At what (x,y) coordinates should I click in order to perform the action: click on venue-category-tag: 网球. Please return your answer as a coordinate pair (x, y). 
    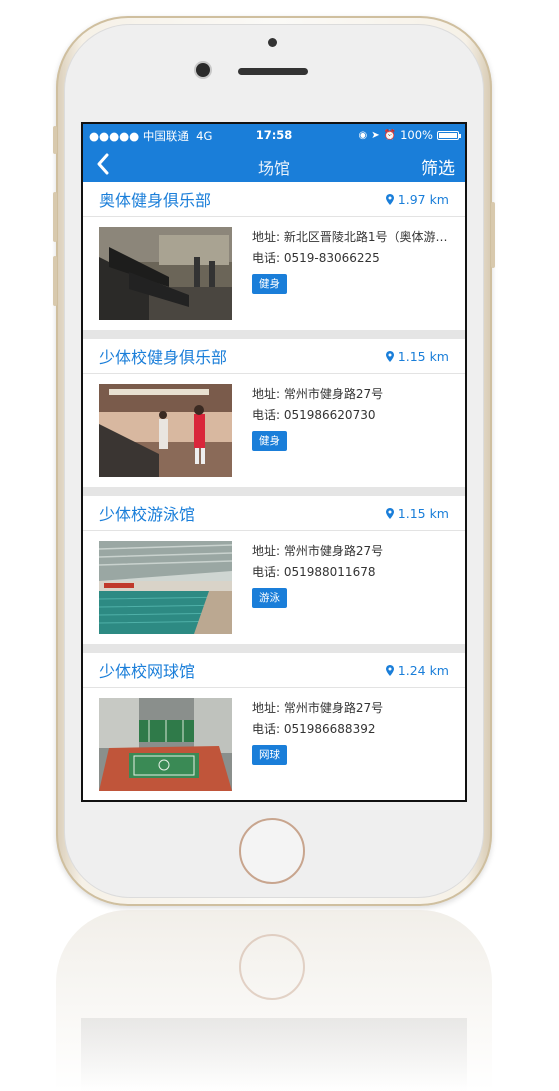
    Looking at the image, I should click on (269, 755).